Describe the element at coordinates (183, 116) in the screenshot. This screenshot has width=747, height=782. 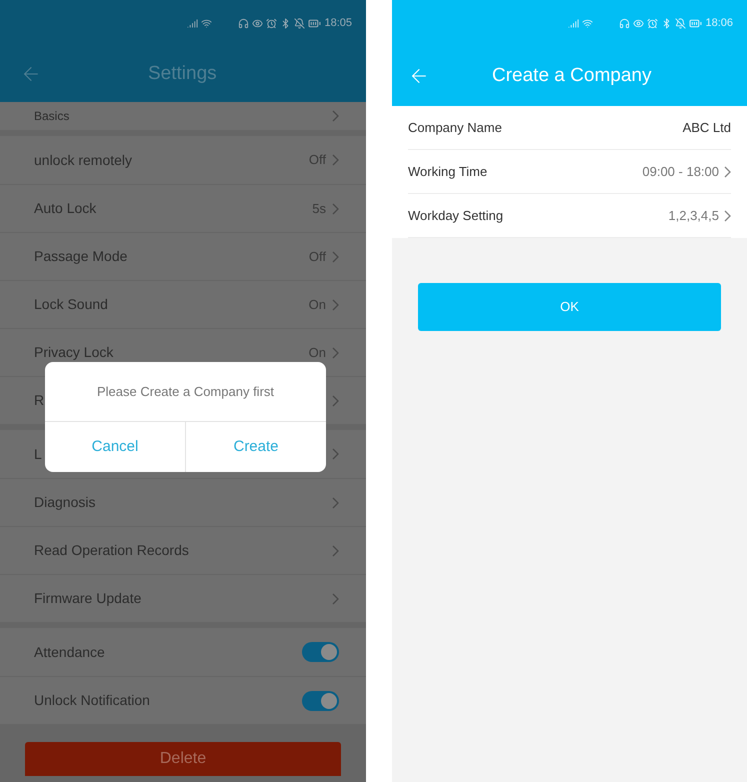
I see `settings-row: Basics` at that location.